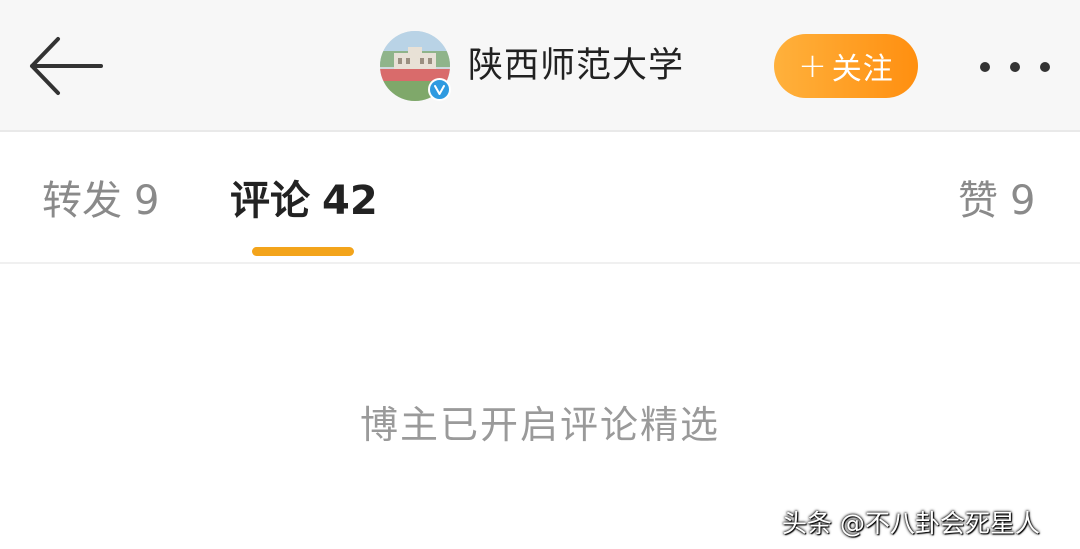 This screenshot has width=1080, height=549. I want to click on tab-comments-label: 评论, so click(270, 201).